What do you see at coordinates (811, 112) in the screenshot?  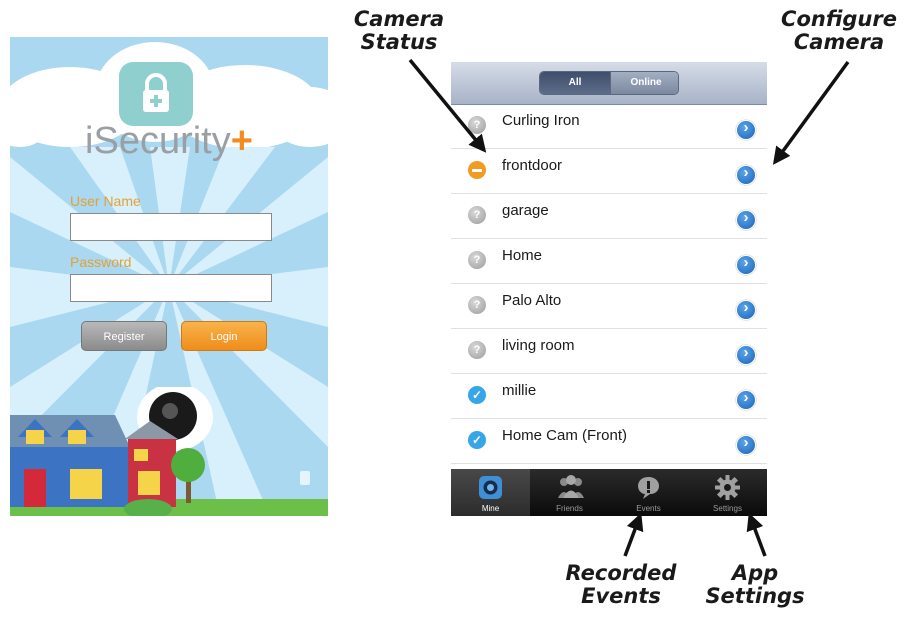 I see `configure-camera-arrow` at bounding box center [811, 112].